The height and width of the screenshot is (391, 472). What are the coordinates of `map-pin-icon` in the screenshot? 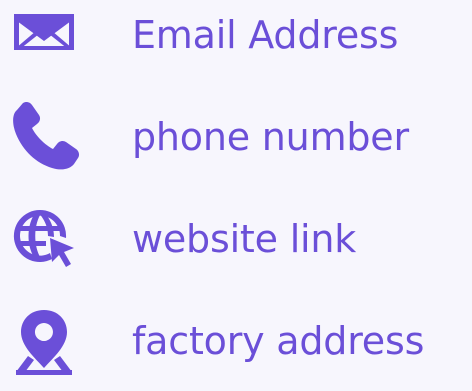 It's located at (44, 341).